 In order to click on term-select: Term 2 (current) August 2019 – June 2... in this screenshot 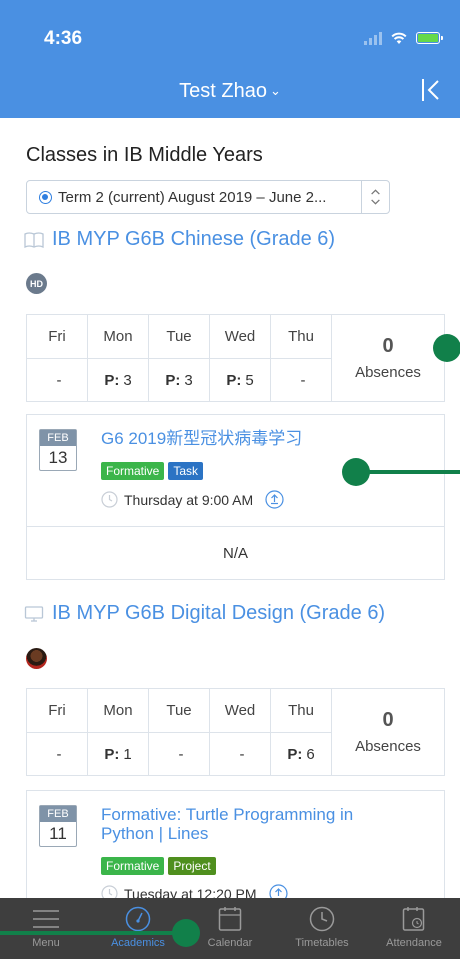, I will do `click(208, 197)`.